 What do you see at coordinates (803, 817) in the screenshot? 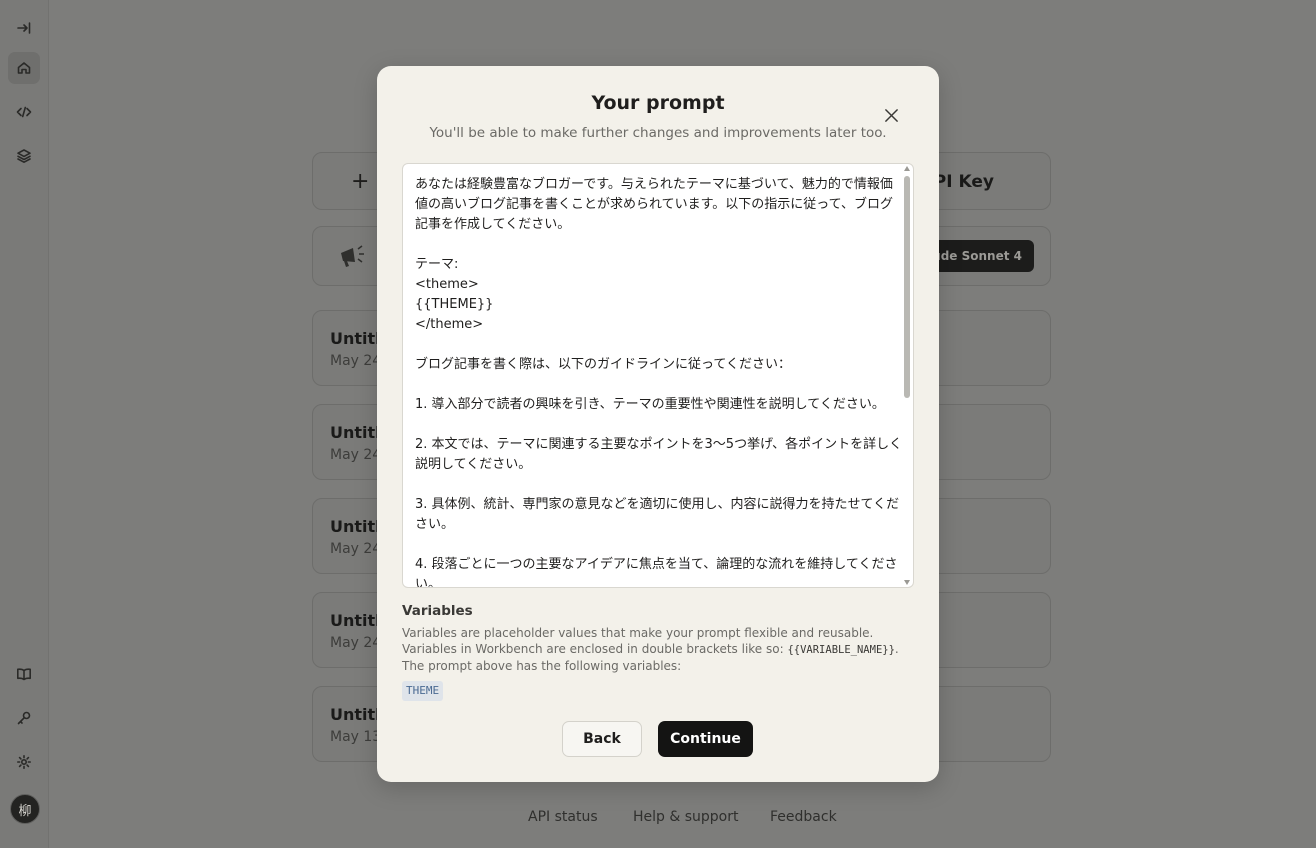
I see `feedback-link: Feedback` at bounding box center [803, 817].